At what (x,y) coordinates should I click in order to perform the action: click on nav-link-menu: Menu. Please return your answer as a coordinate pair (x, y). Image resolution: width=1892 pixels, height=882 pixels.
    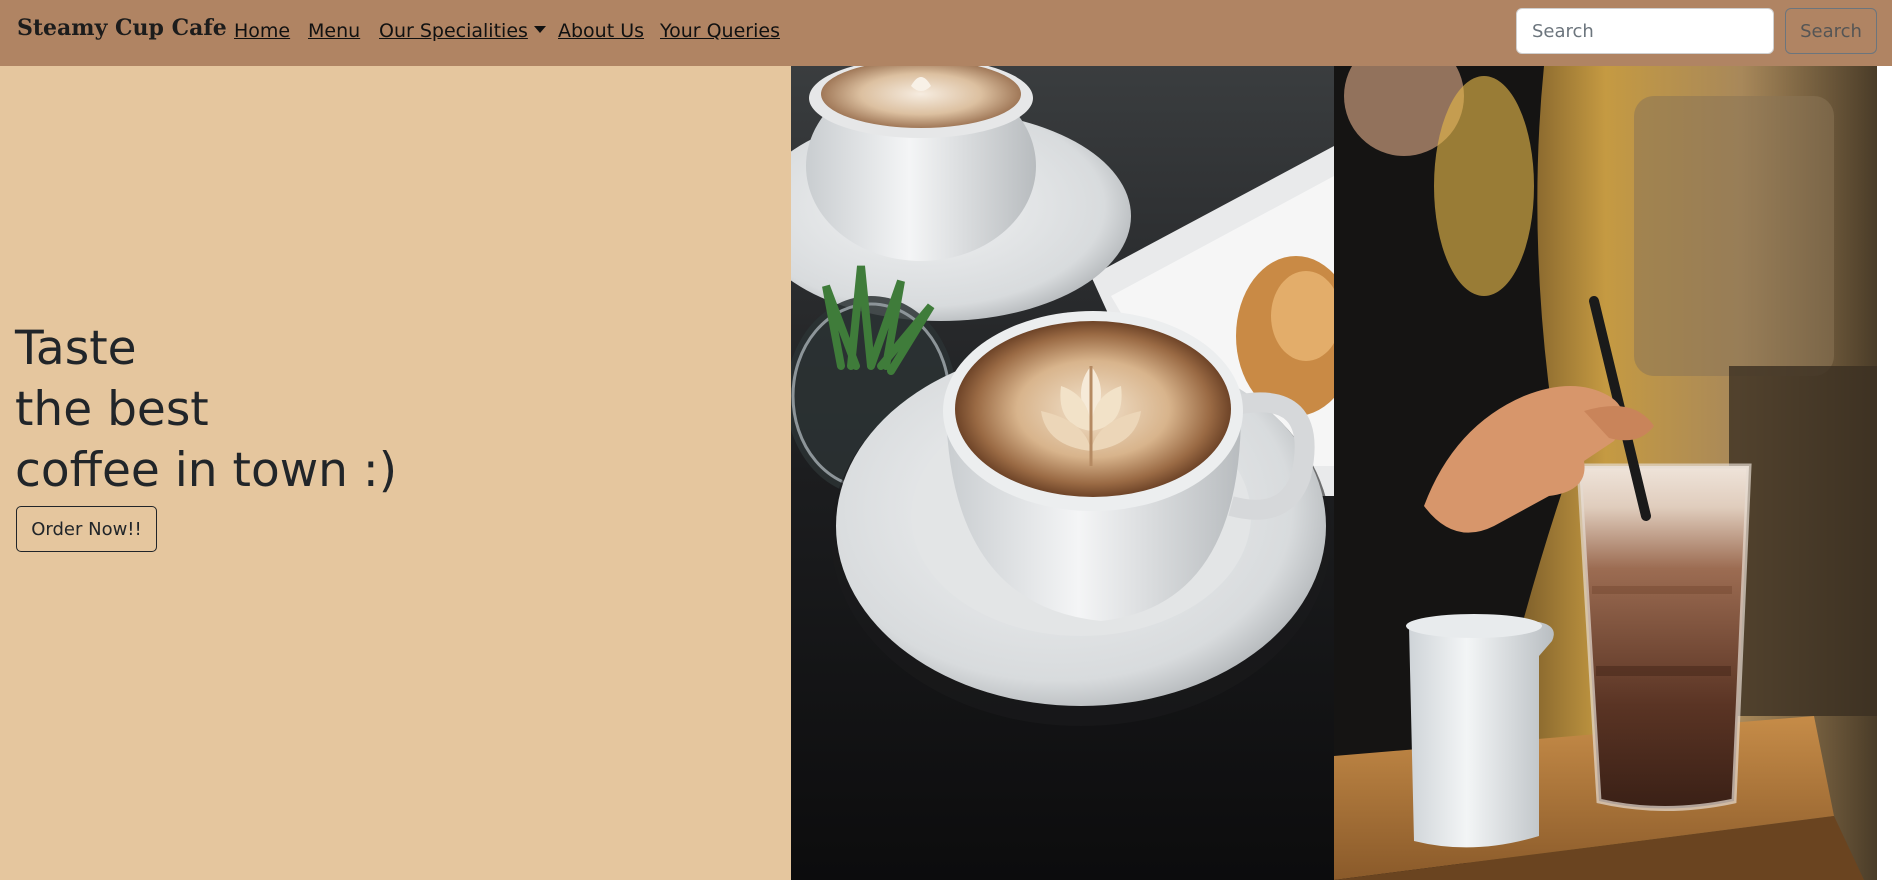
    Looking at the image, I should click on (334, 31).